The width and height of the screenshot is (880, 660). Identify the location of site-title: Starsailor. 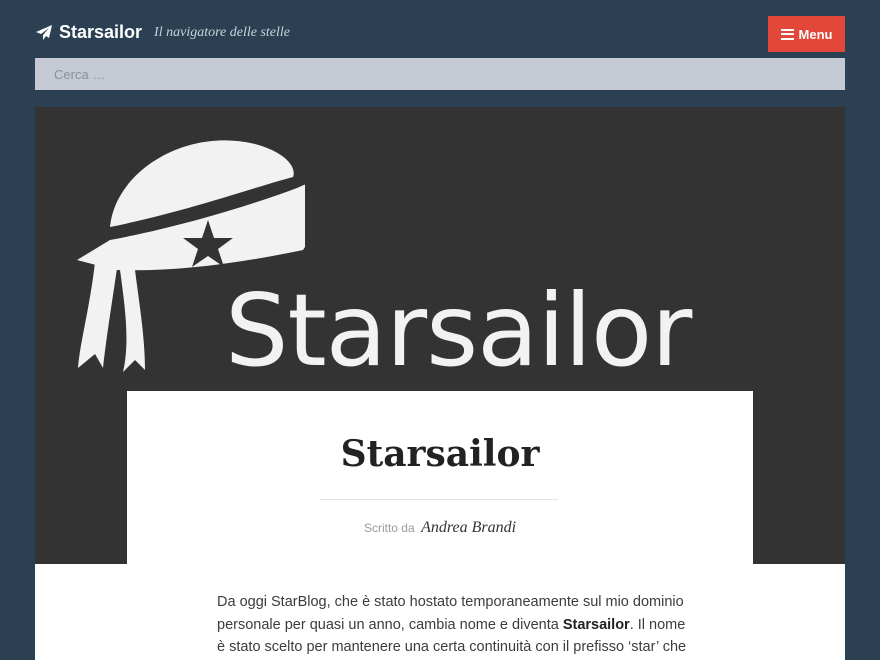
(100, 32).